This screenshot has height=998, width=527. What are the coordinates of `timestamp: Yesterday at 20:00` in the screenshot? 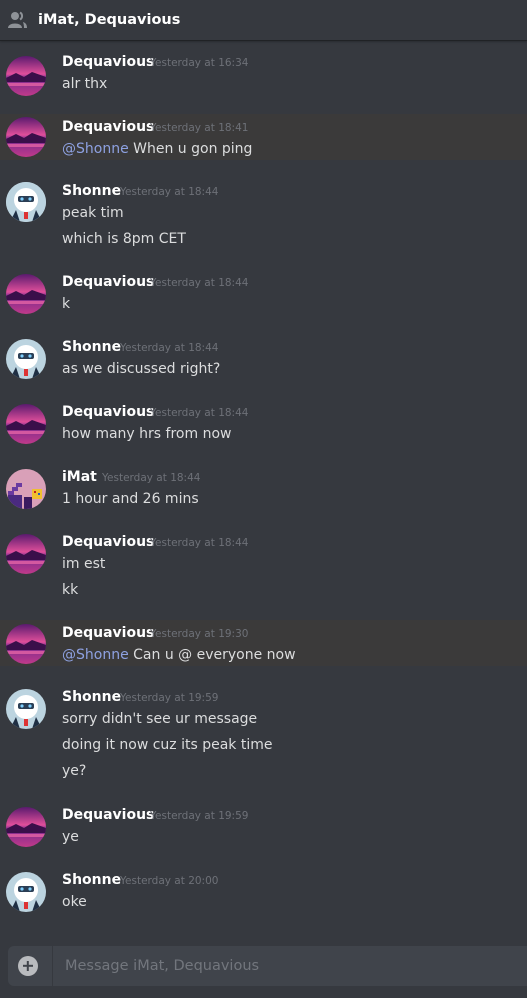 It's located at (169, 881).